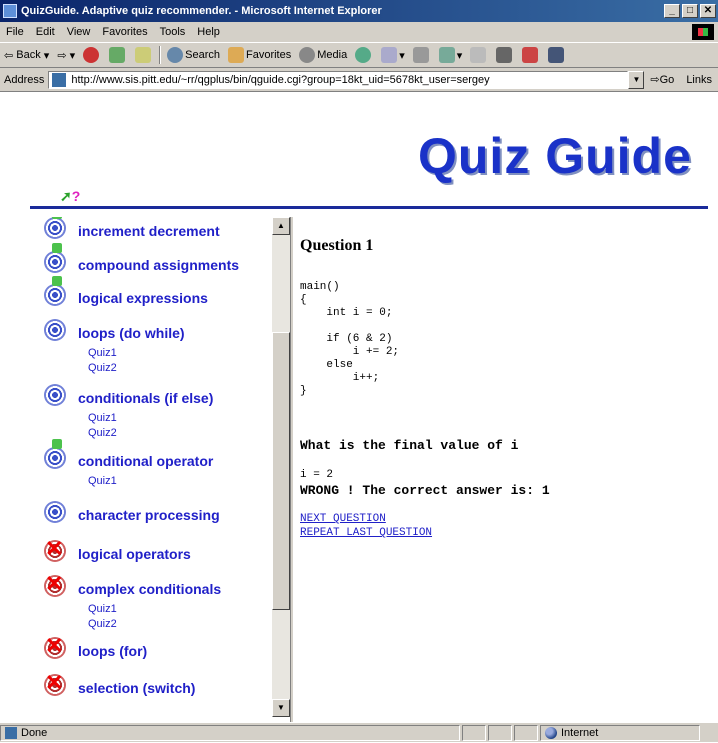 The width and height of the screenshot is (718, 743). What do you see at coordinates (202, 55) in the screenshot?
I see `search-label: Search` at bounding box center [202, 55].